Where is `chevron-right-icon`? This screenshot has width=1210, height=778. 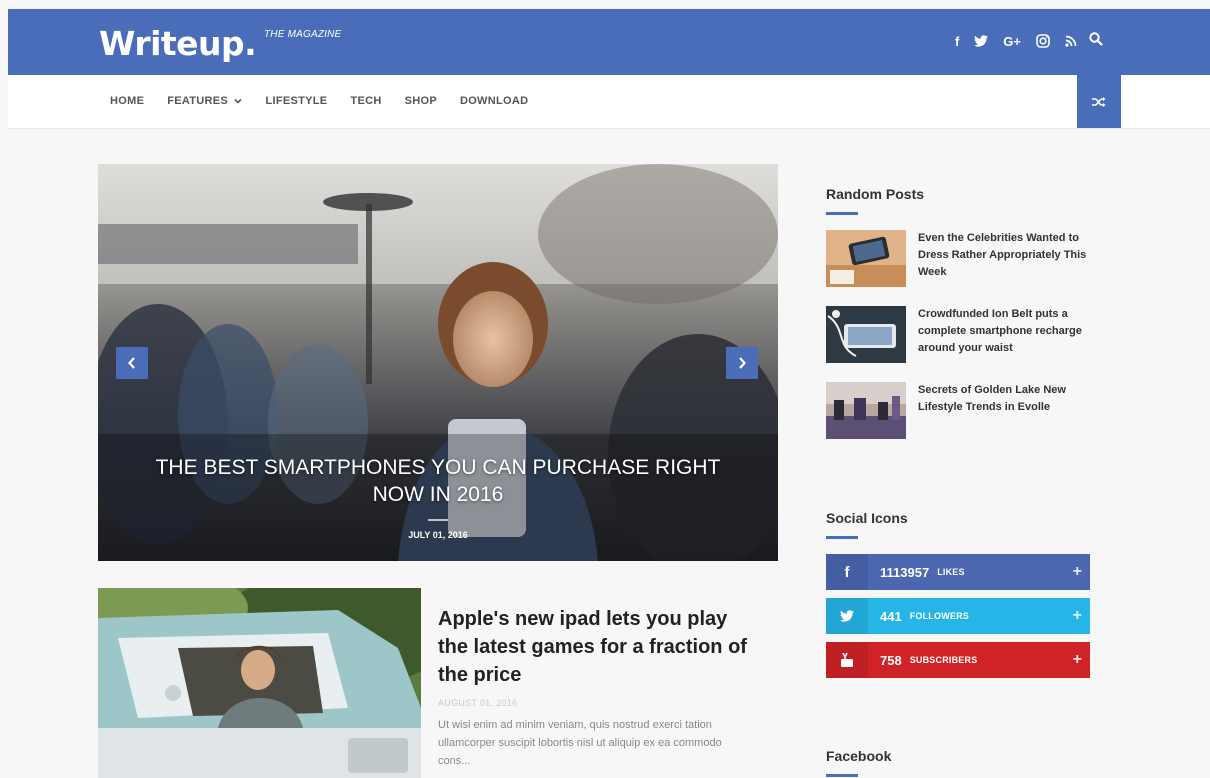 chevron-right-icon is located at coordinates (742, 363).